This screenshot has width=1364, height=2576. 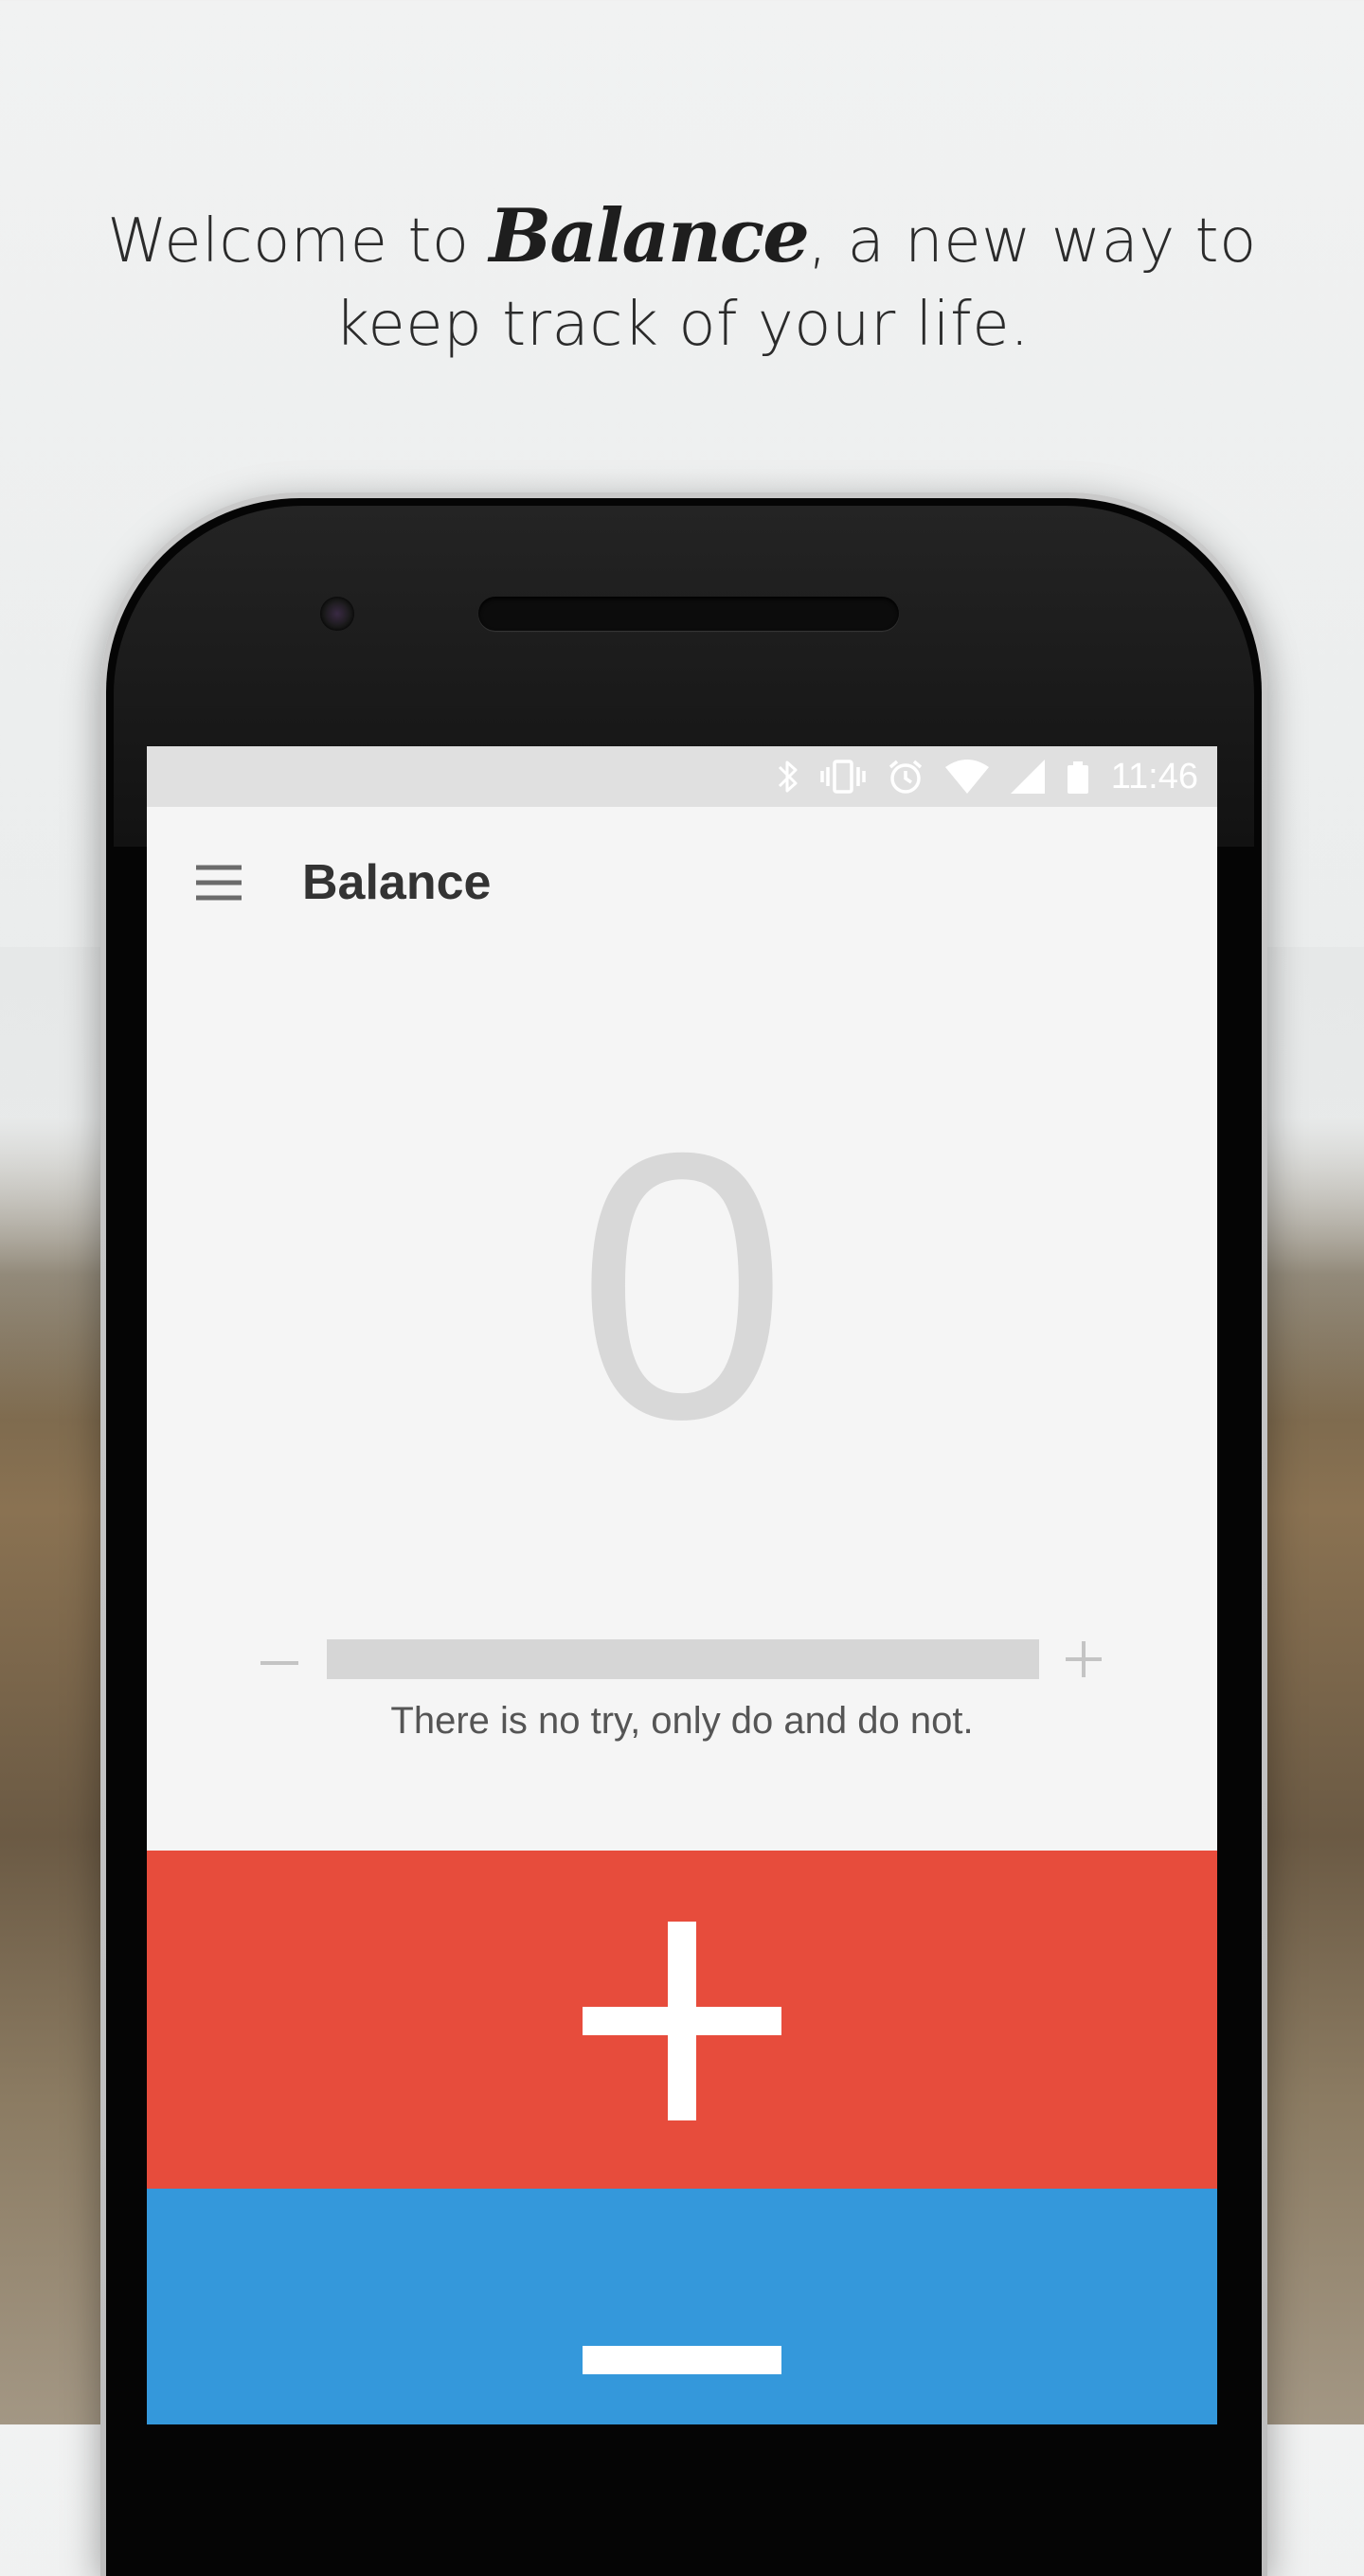 I want to click on app-title: Balance, so click(x=397, y=882).